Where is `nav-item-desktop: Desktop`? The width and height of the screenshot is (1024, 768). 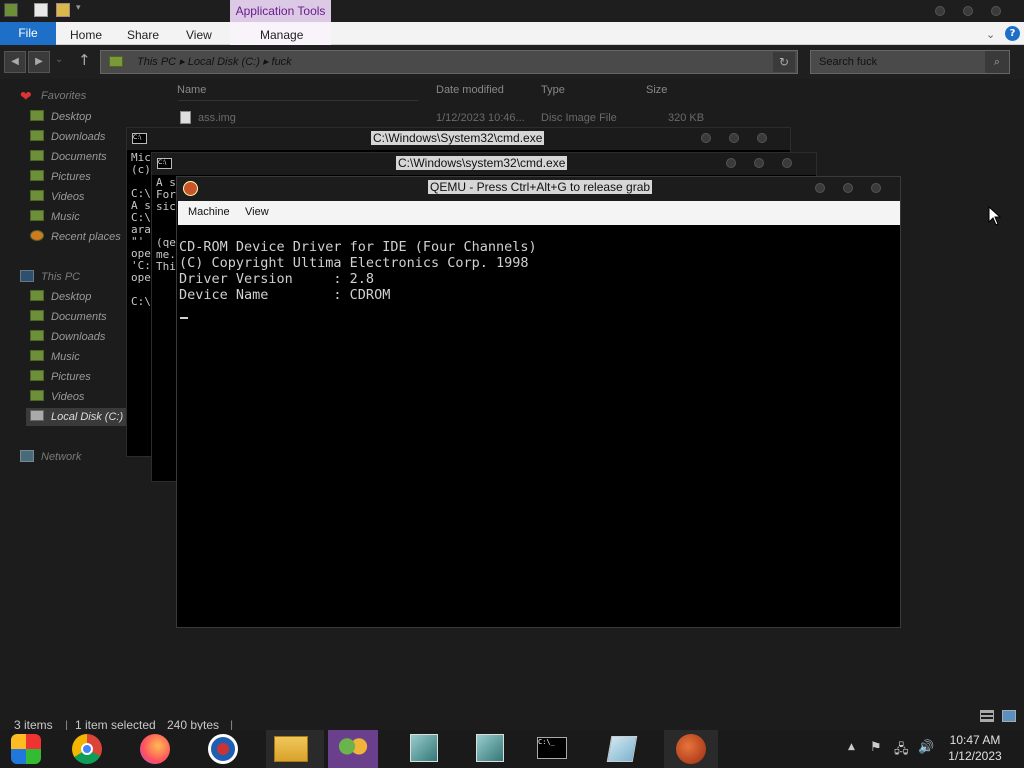
nav-item-desktop: Desktop is located at coordinates (60, 116).